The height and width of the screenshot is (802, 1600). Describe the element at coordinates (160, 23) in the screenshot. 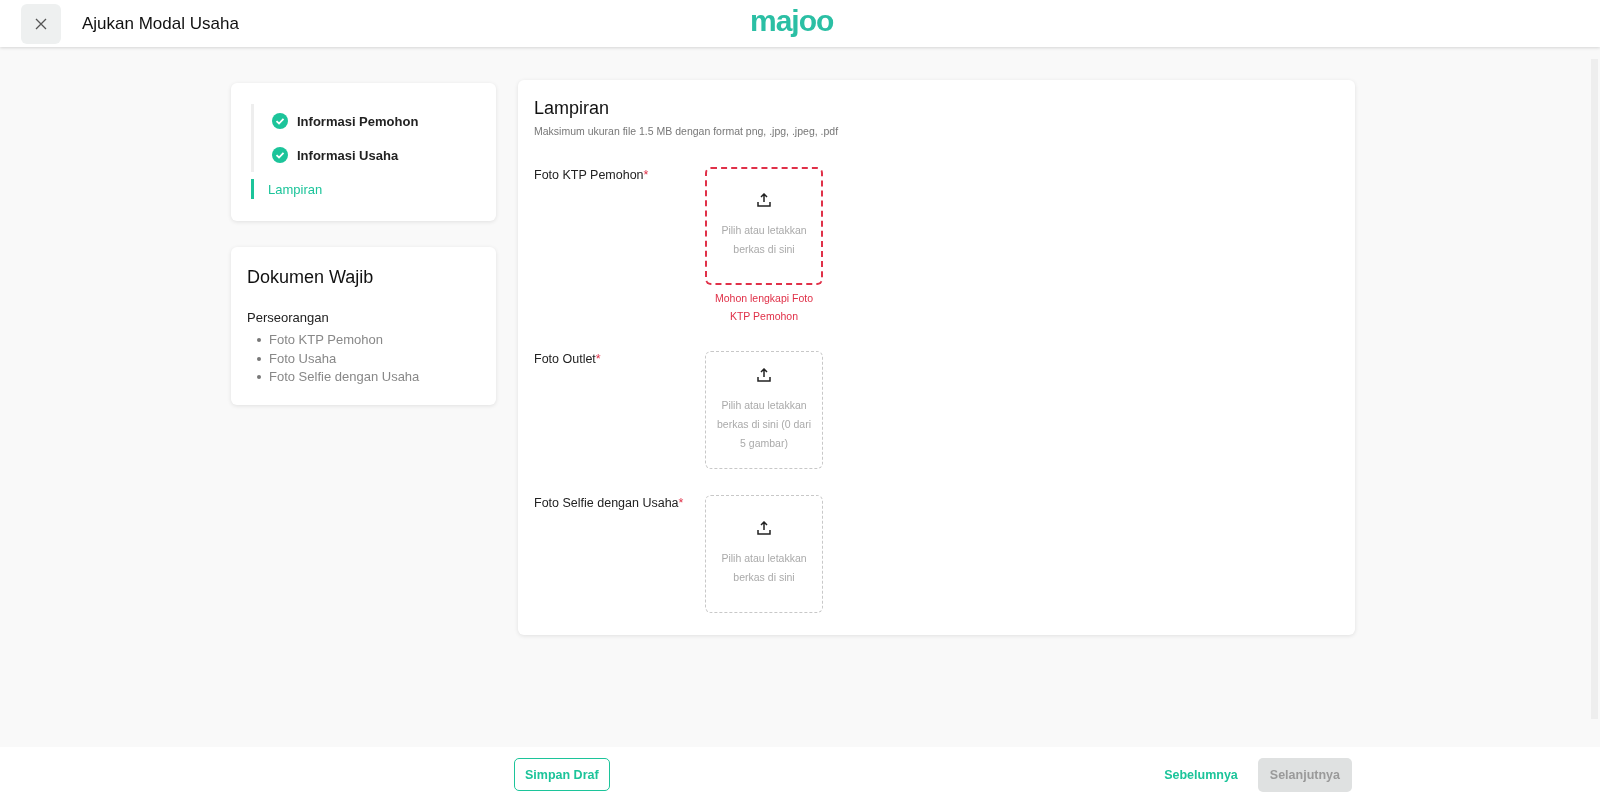

I see `page-title: Ajukan Modal Usaha` at that location.